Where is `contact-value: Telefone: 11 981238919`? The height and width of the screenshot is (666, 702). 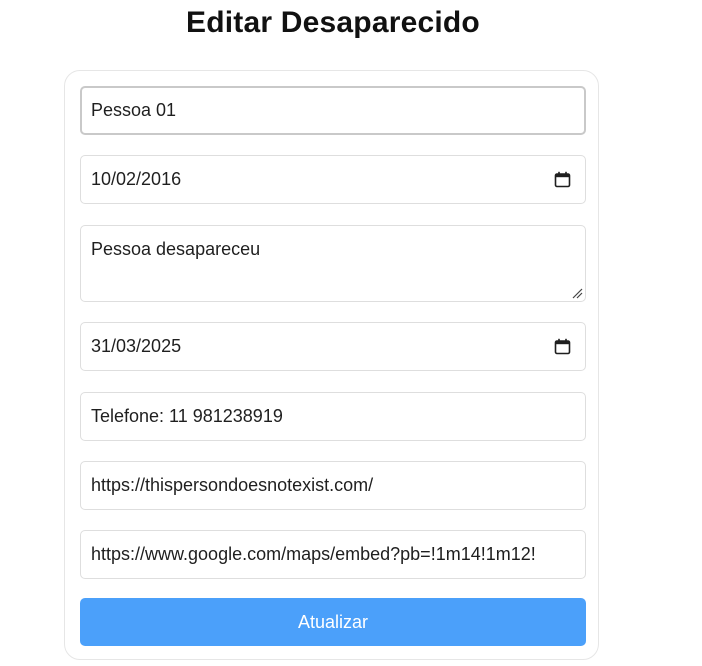
contact-value: Telefone: 11 981238919 is located at coordinates (187, 416).